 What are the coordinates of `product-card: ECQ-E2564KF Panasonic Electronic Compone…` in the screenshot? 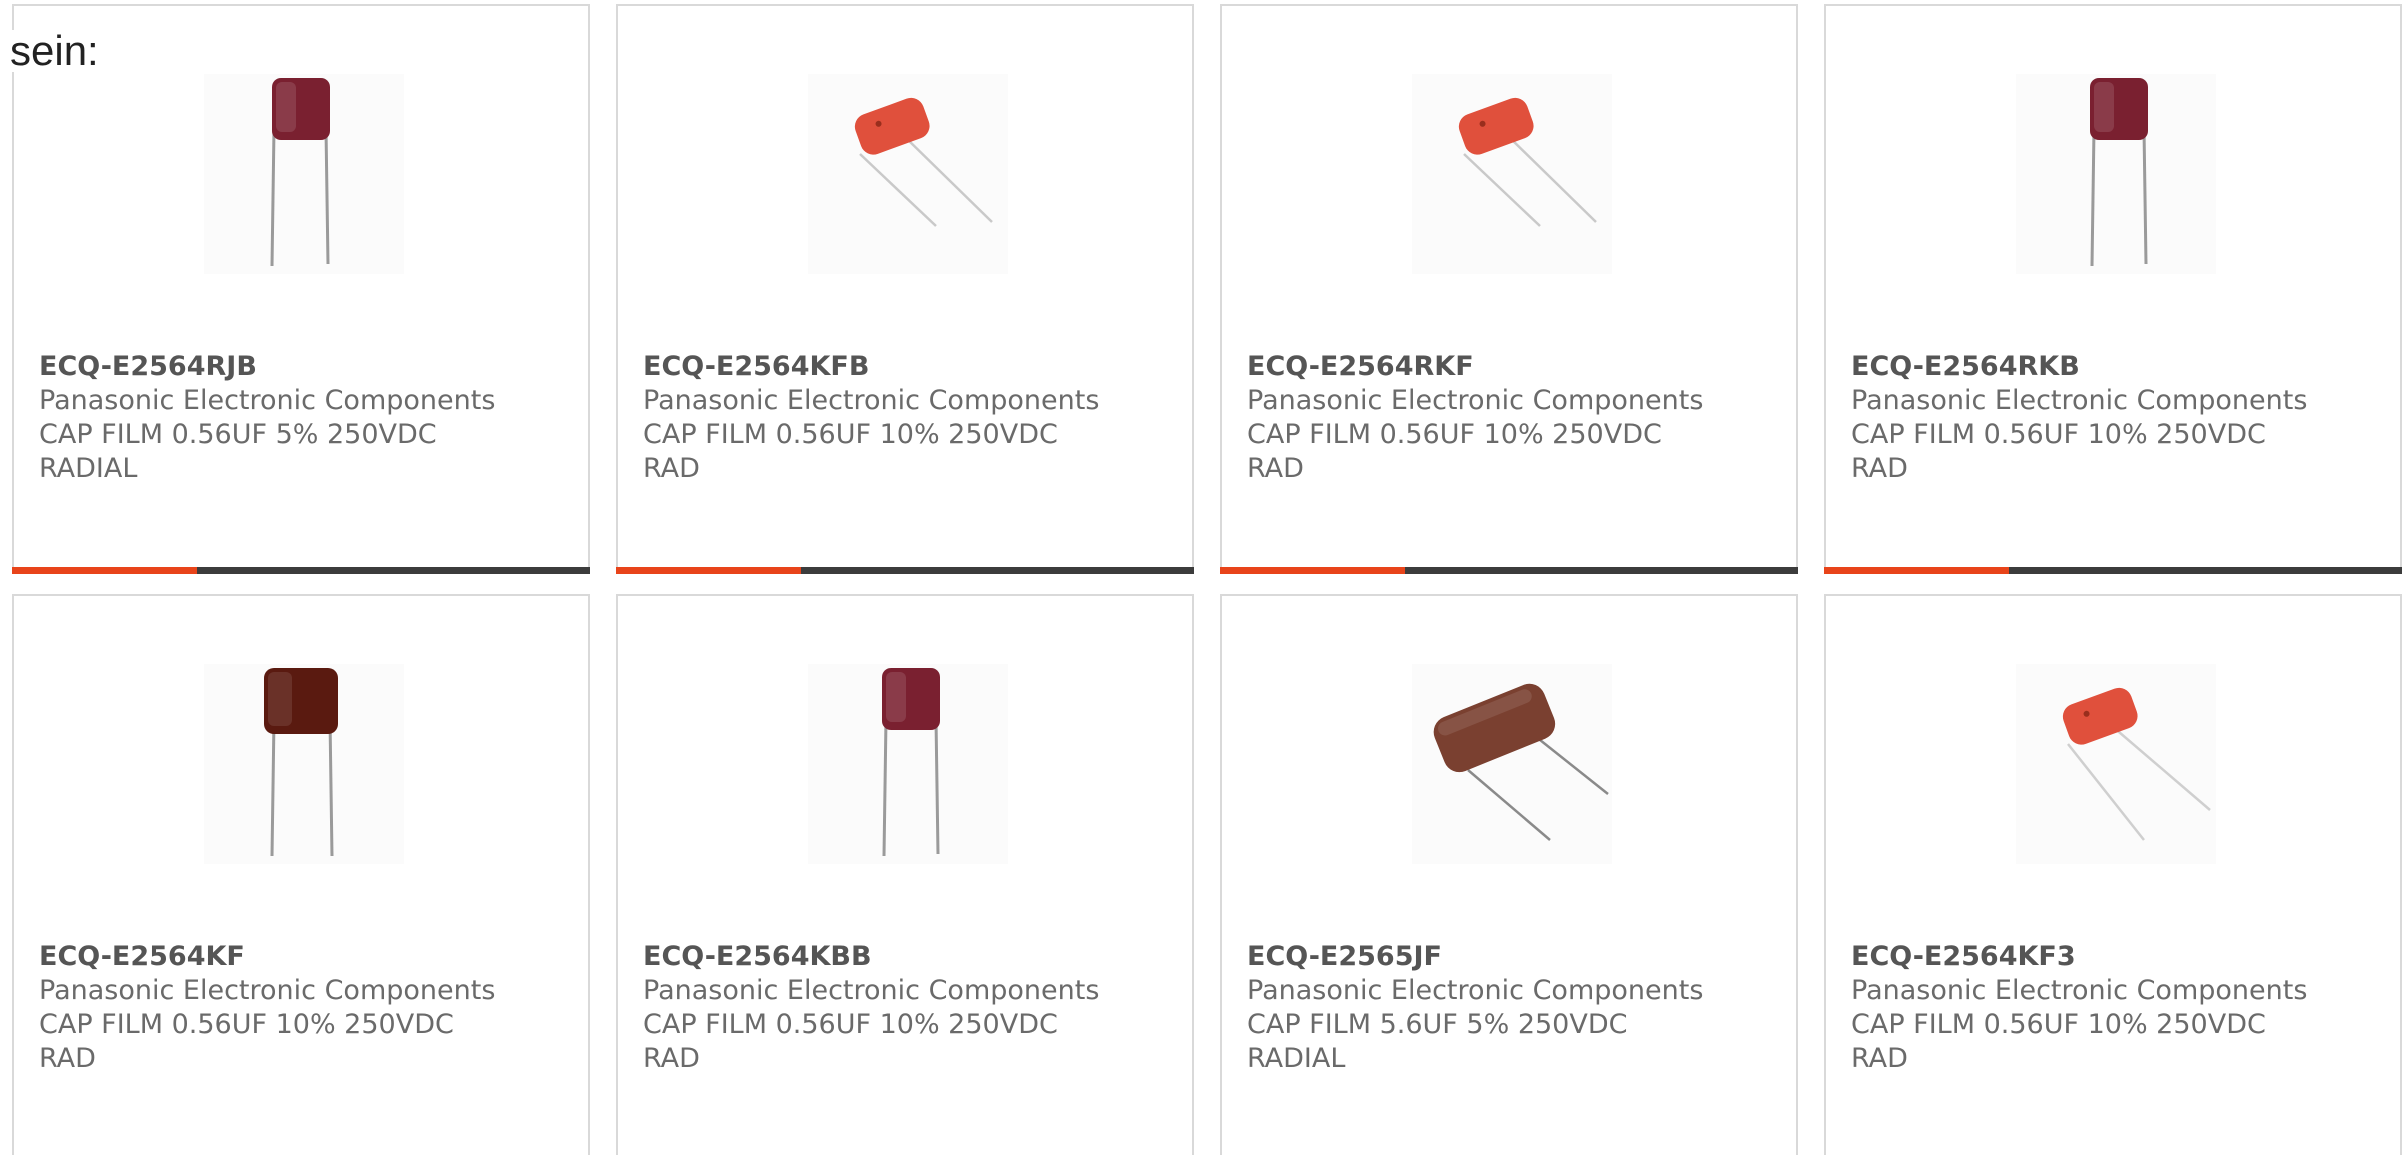 It's located at (301, 874).